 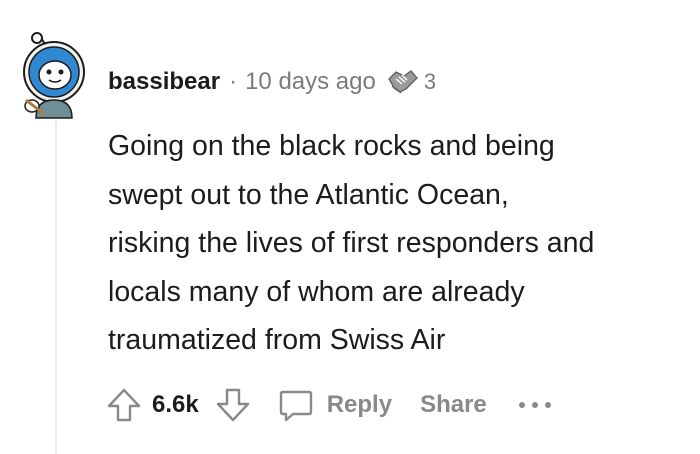 What do you see at coordinates (308, 194) in the screenshot?
I see `comment-text-line: swept out to the Atlantic Ocean,` at bounding box center [308, 194].